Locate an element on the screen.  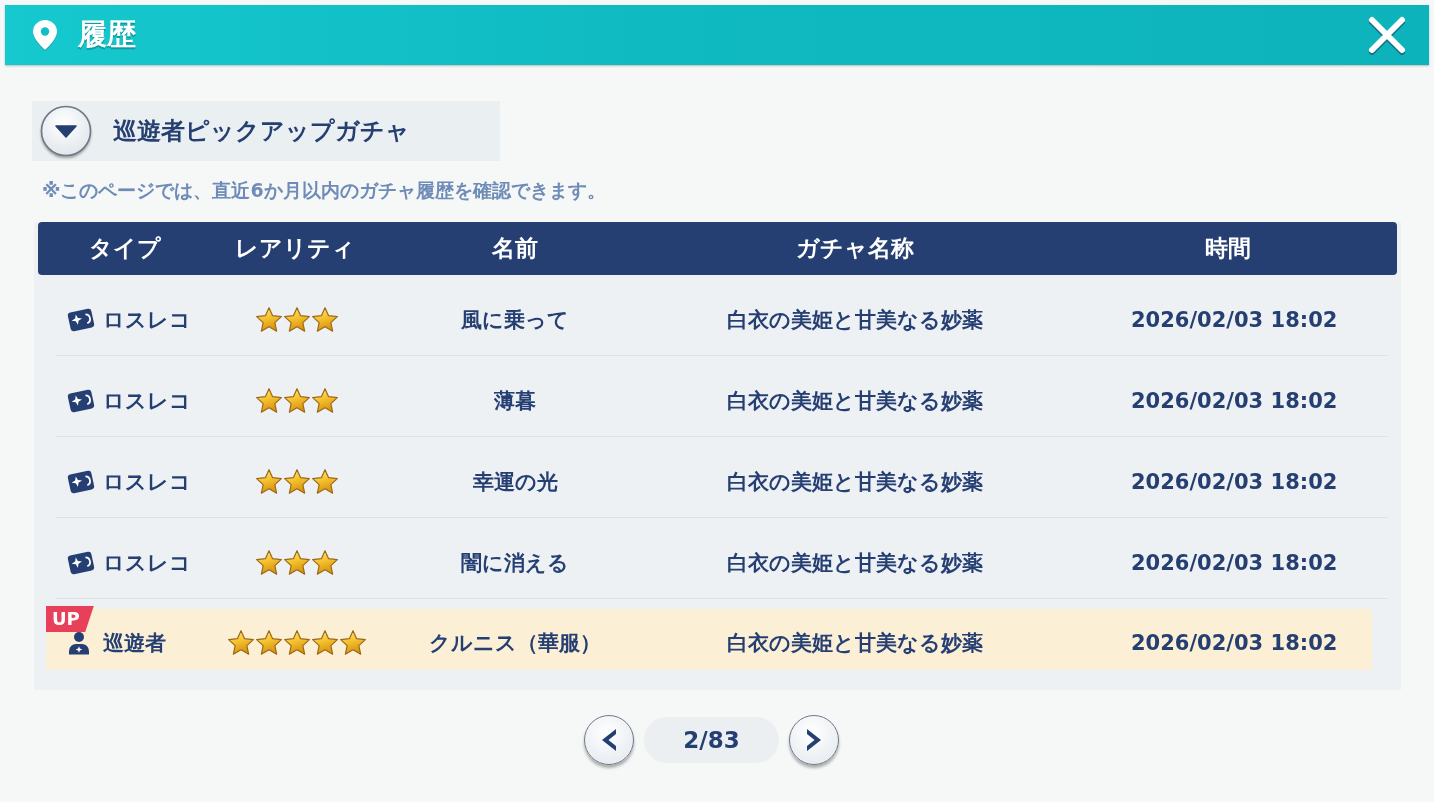
close-button is located at coordinates (1387, 35).